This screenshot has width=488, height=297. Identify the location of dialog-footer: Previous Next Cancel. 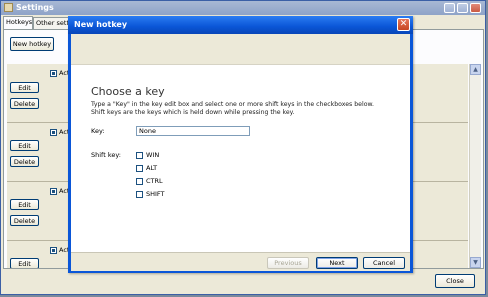
(240, 261).